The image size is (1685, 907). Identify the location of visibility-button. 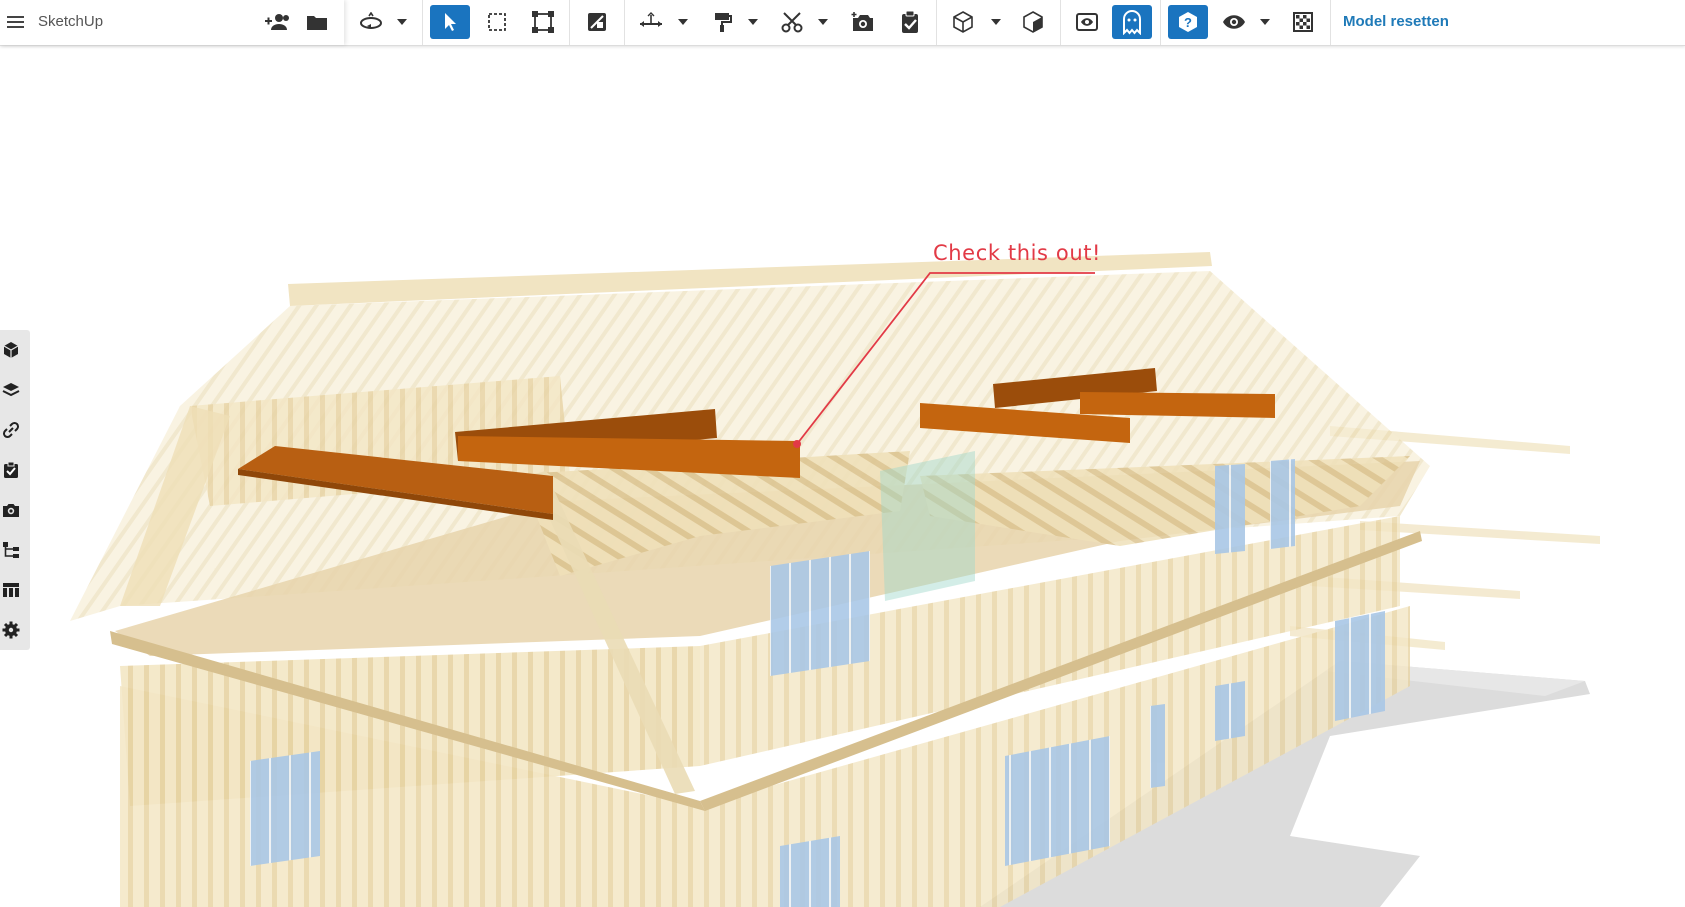
(1234, 22).